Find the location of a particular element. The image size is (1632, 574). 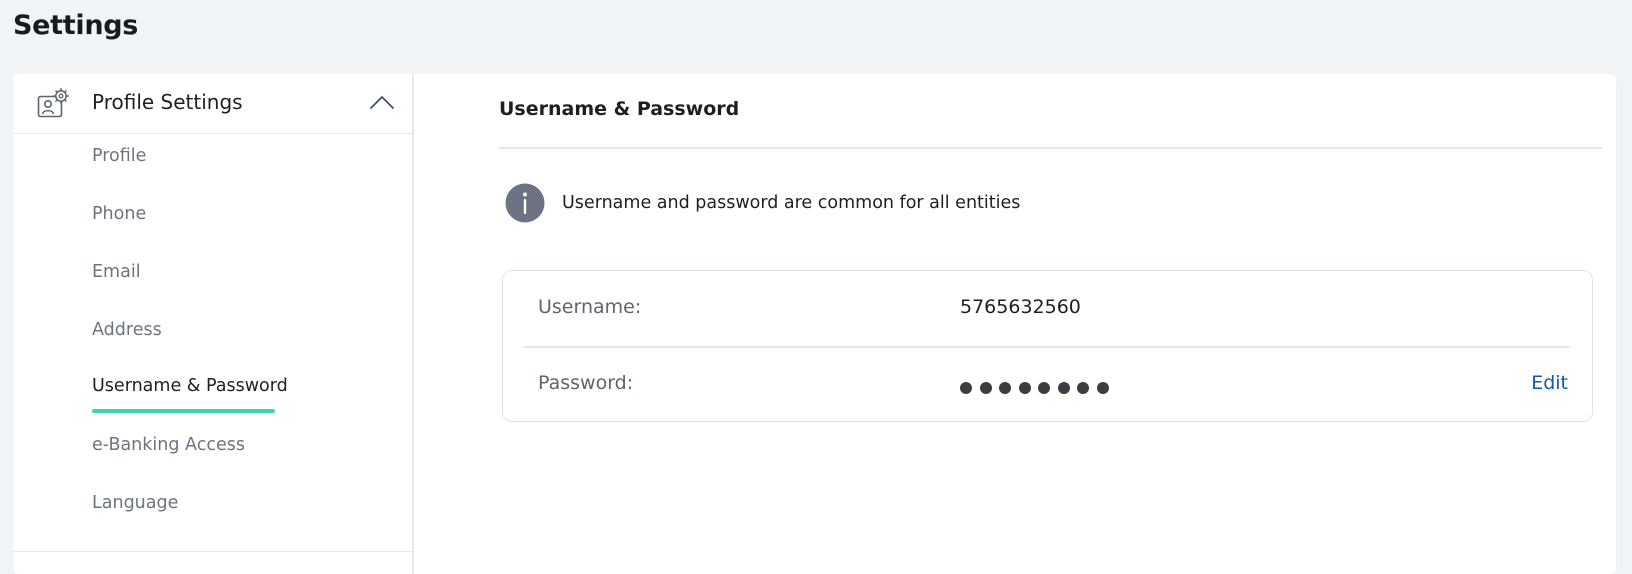

sidebar-item-address: Address is located at coordinates (127, 330).